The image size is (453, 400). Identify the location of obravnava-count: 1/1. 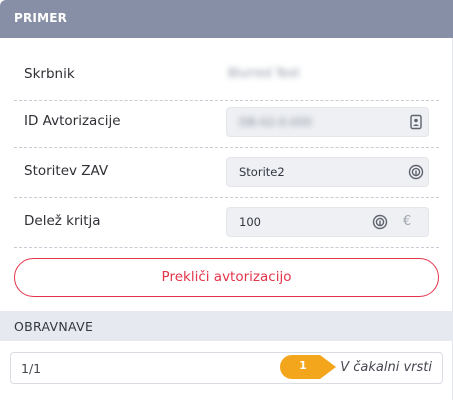
(31, 368).